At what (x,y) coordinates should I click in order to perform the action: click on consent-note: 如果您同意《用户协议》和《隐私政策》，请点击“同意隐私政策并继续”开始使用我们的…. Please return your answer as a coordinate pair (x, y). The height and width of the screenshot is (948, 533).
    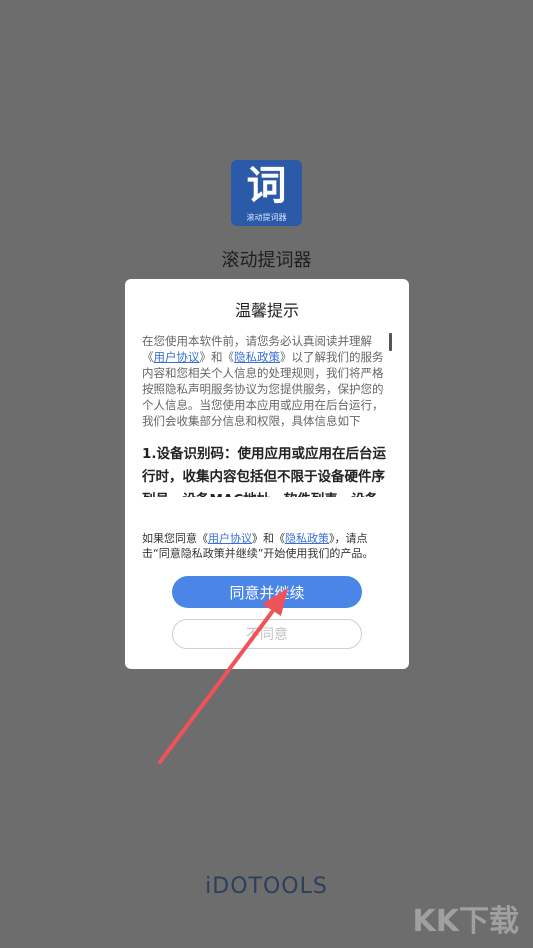
    Looking at the image, I should click on (258, 546).